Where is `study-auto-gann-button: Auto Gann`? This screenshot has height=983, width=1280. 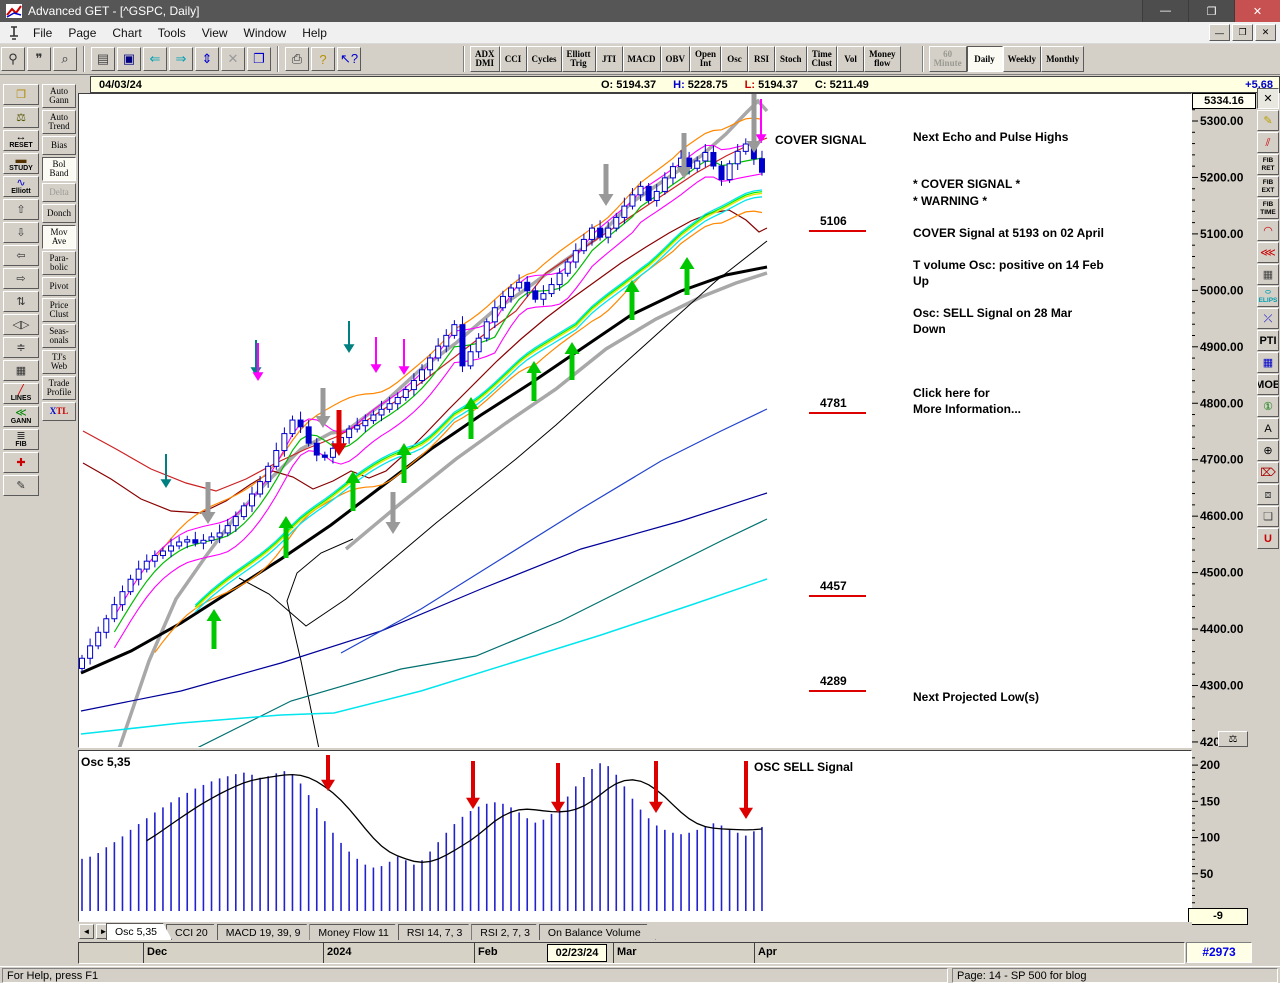 study-auto-gann-button: Auto Gann is located at coordinates (59, 96).